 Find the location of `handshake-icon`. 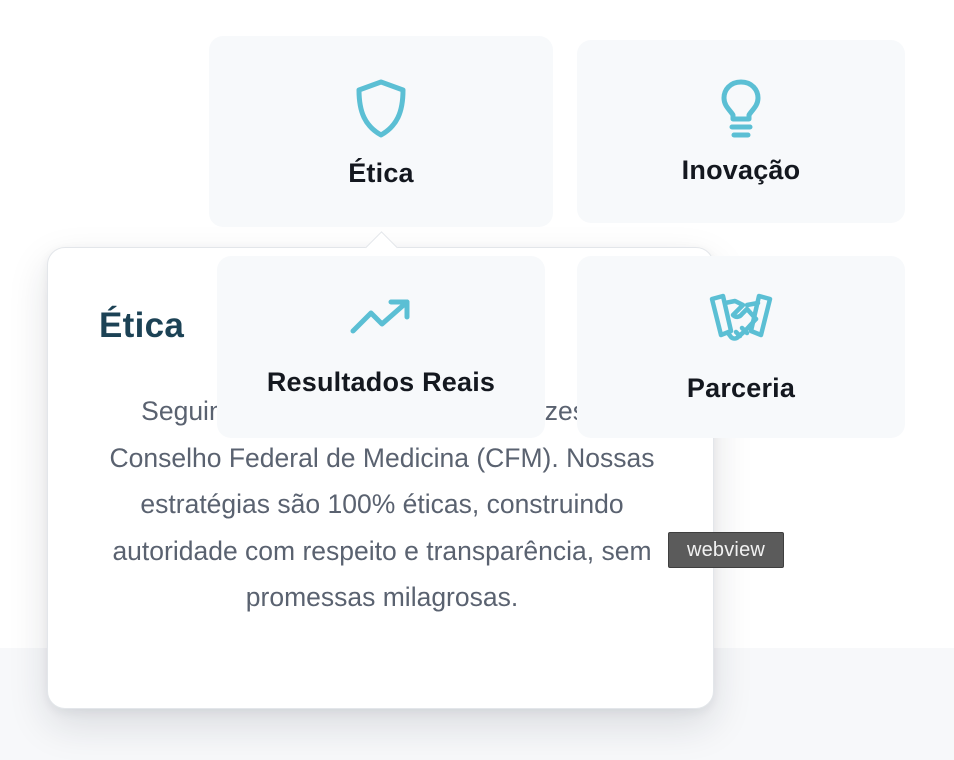

handshake-icon is located at coordinates (741, 320).